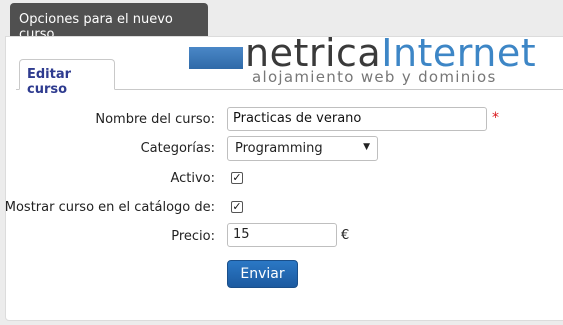 The image size is (563, 325). I want to click on price-label: Precio:, so click(193, 236).